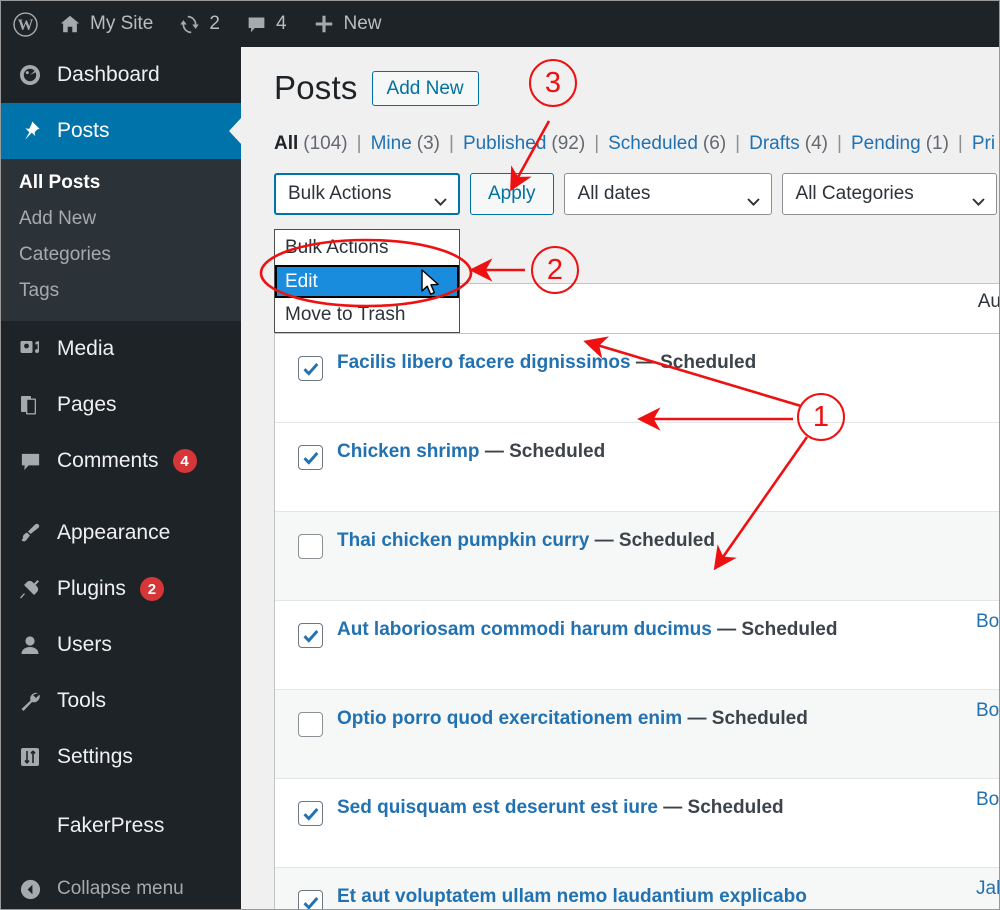 Image resolution: width=1000 pixels, height=910 pixels. I want to click on post-title-link: Aut laboriosam commodi harum ducimus, so click(524, 629).